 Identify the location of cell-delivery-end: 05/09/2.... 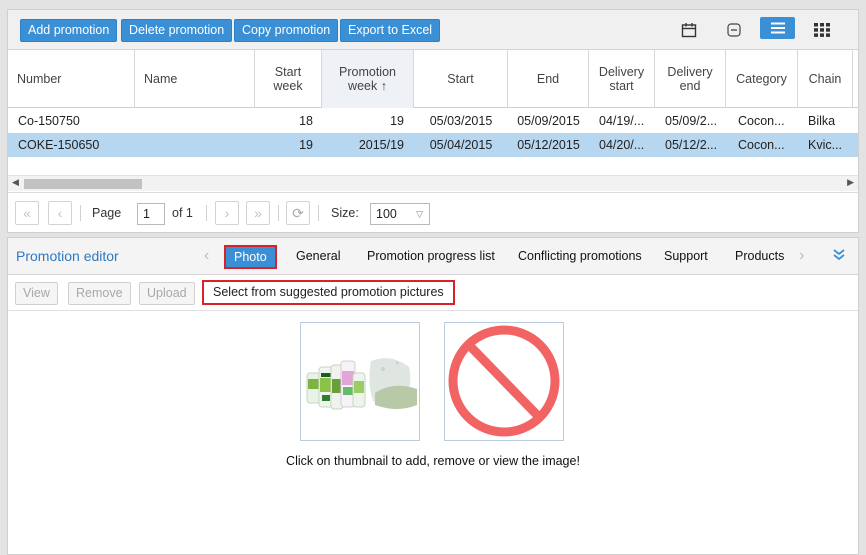
(691, 121).